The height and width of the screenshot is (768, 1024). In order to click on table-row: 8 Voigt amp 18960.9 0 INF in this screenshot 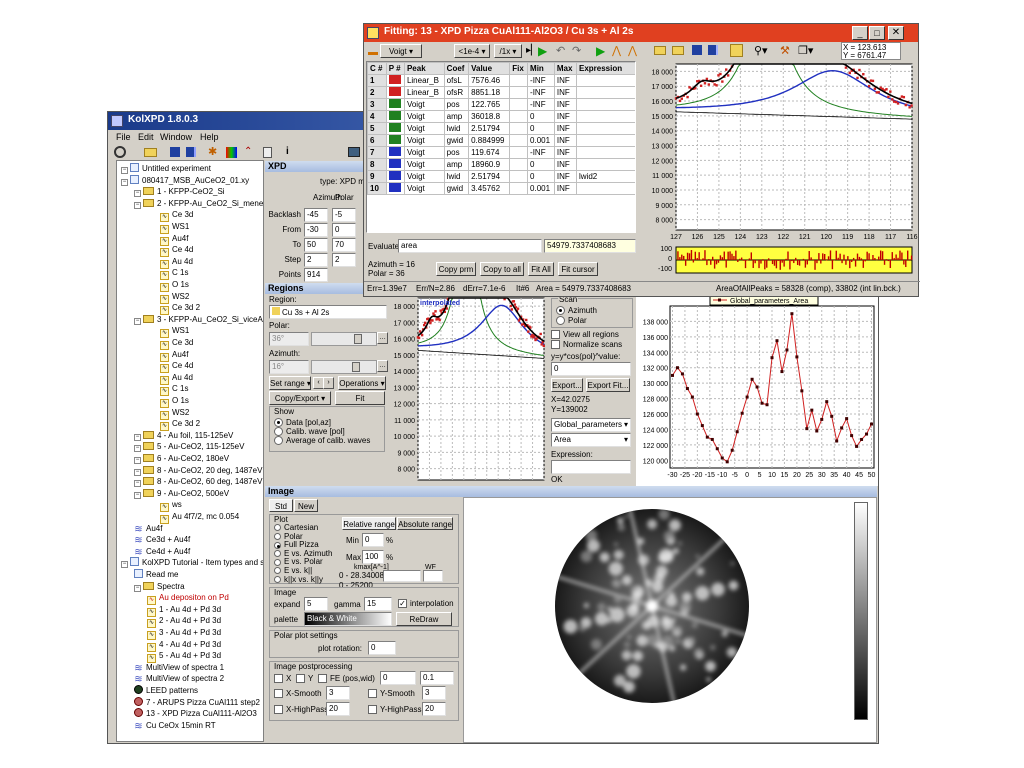, I will do `click(501, 164)`.